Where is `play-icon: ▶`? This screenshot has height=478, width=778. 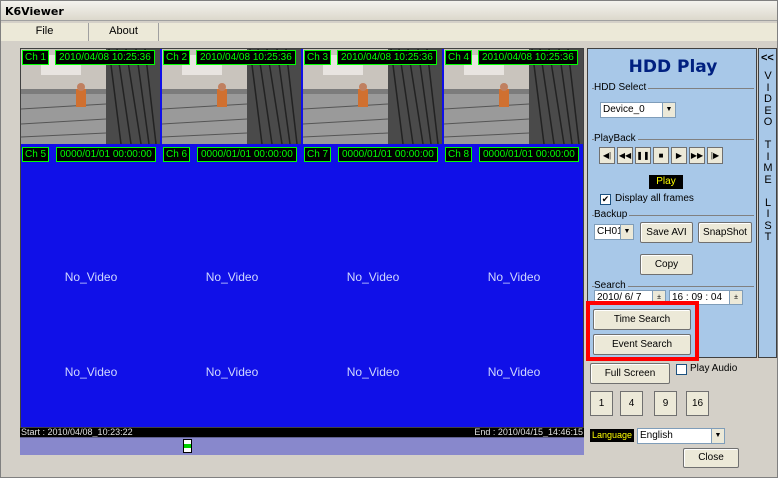 play-icon: ▶ is located at coordinates (679, 155).